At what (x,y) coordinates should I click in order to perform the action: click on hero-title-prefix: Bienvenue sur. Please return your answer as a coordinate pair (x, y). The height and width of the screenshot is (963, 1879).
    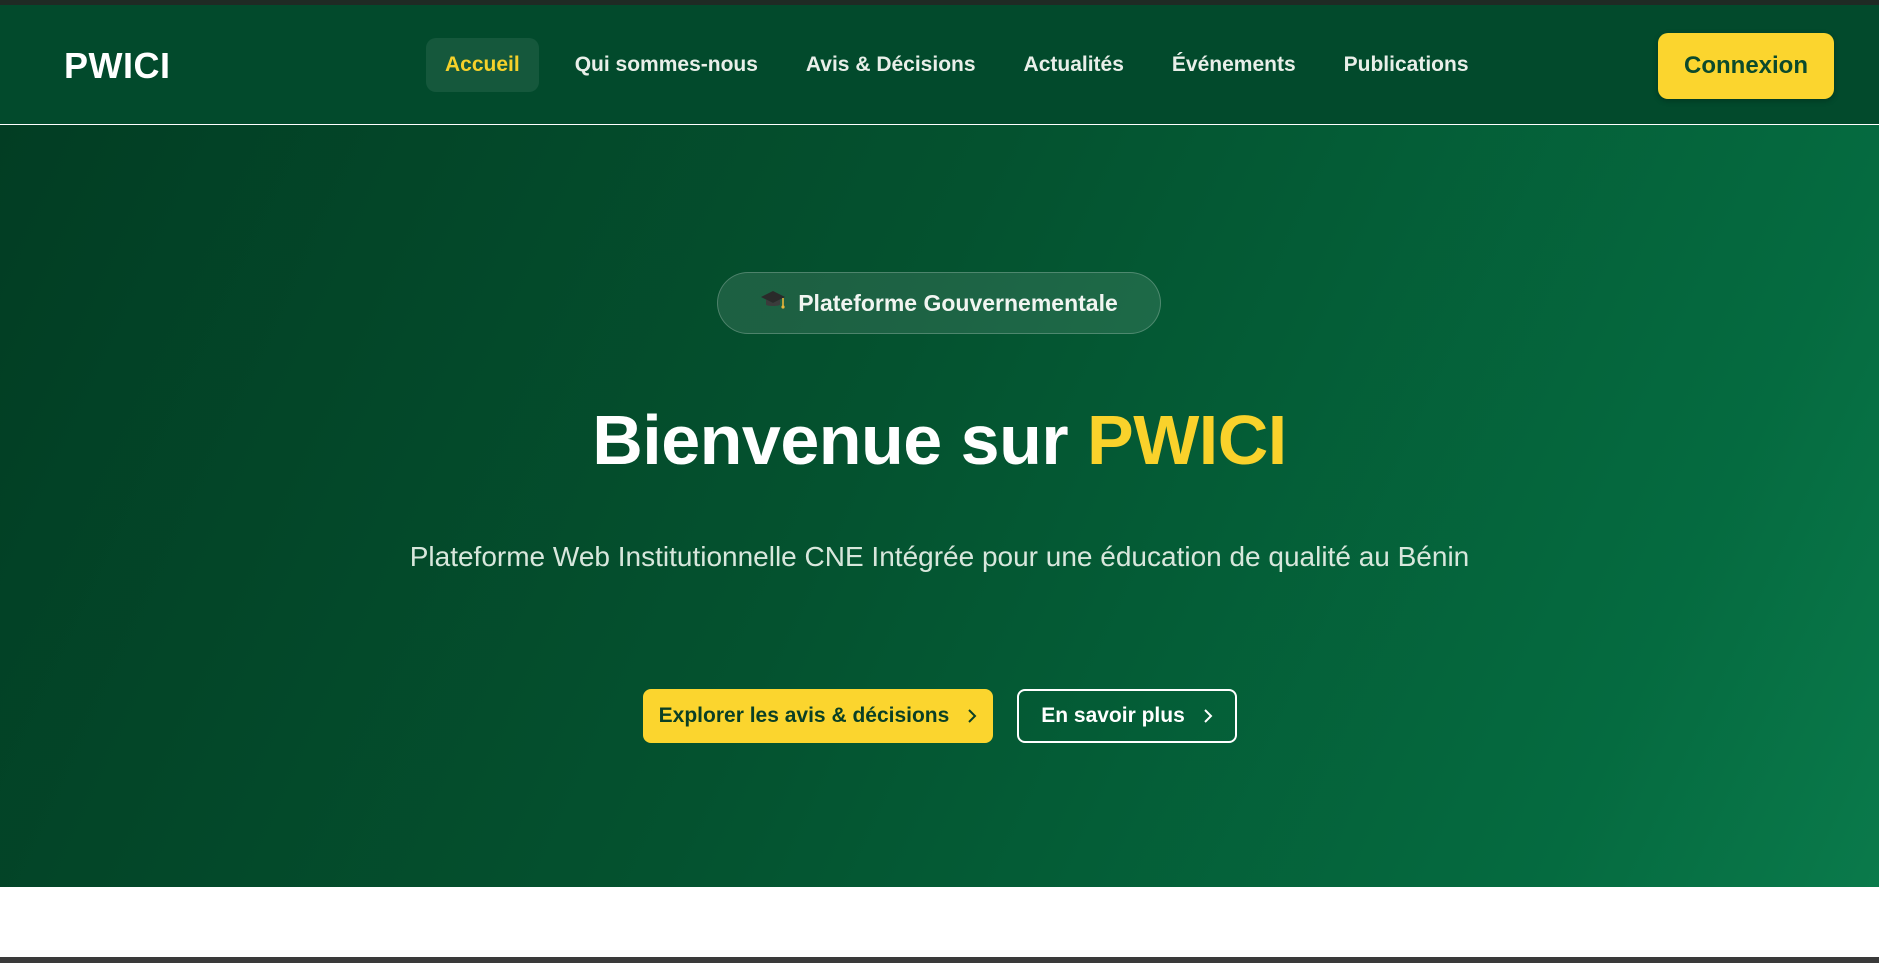
    Looking at the image, I should click on (840, 440).